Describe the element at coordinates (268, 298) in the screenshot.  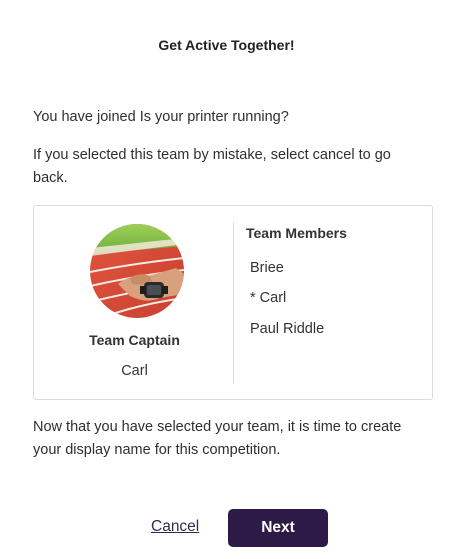
I see `list-item: * Carl` at that location.